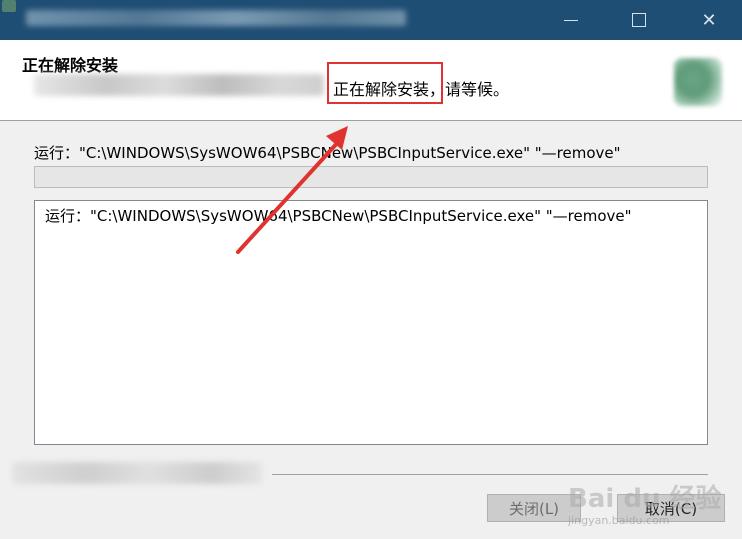 Image resolution: width=742 pixels, height=539 pixels. What do you see at coordinates (371, 120) in the screenshot?
I see `header-divider` at bounding box center [371, 120].